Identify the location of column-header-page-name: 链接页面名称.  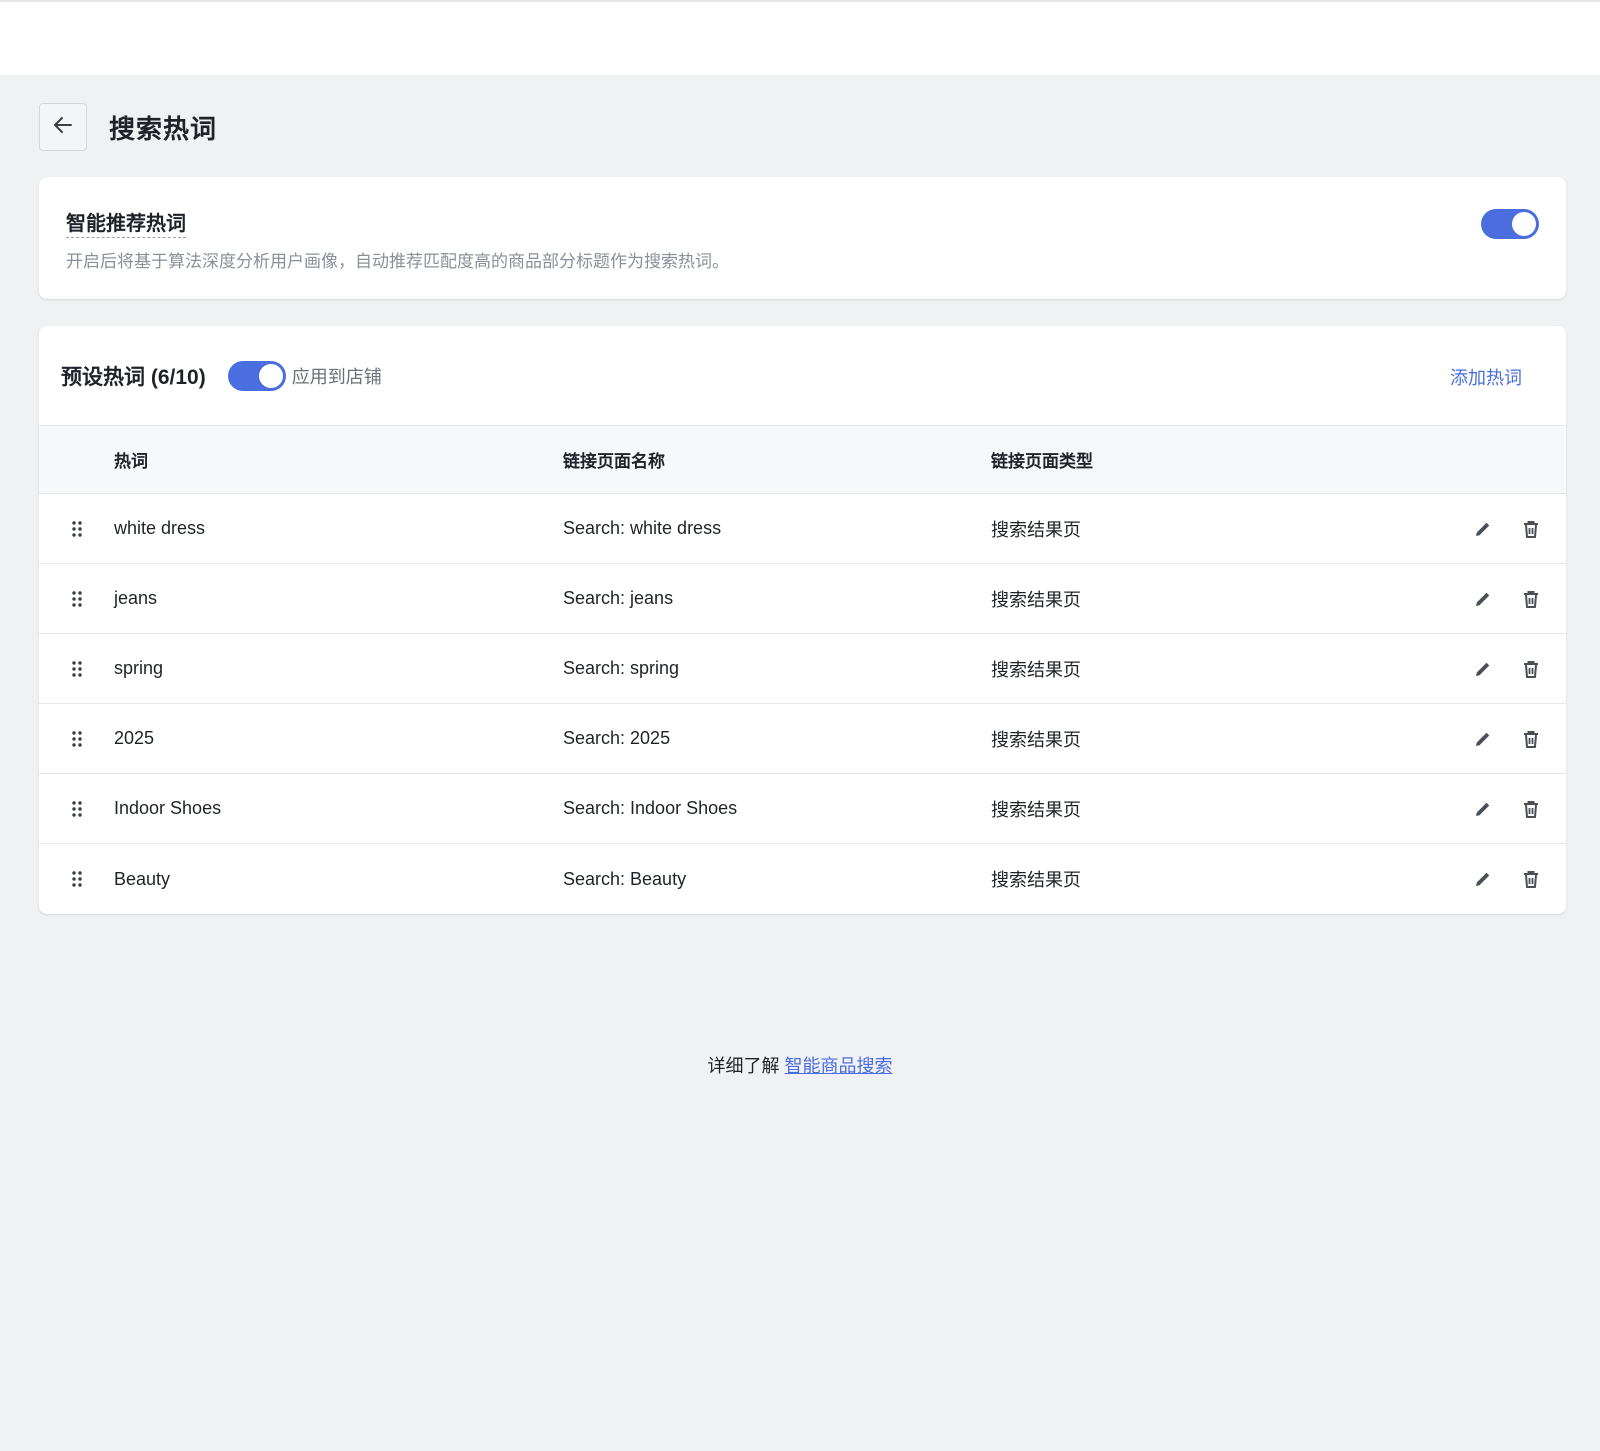
(614, 461).